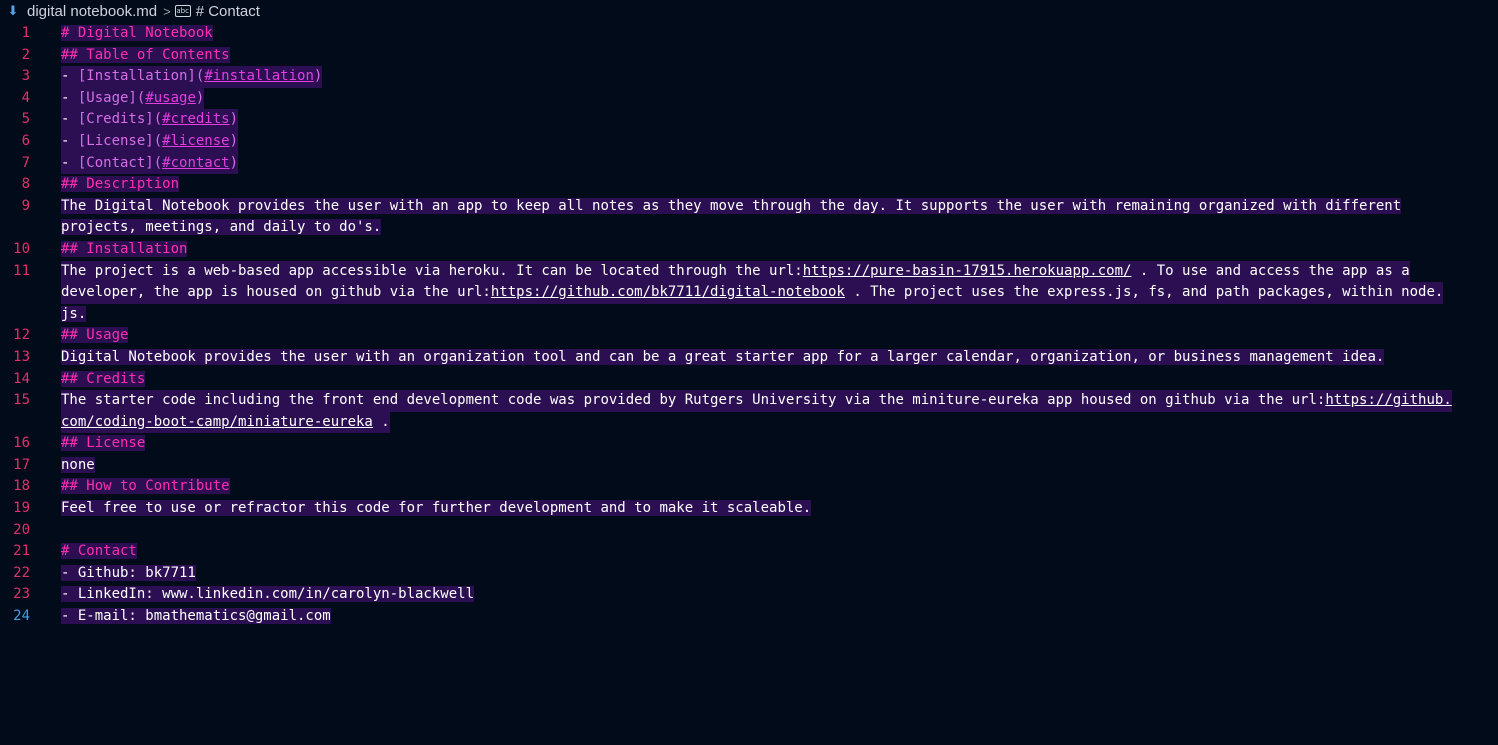  What do you see at coordinates (749, 228) in the screenshot?
I see `editor-line-wrap: projects, meetings, and daily to do's.` at bounding box center [749, 228].